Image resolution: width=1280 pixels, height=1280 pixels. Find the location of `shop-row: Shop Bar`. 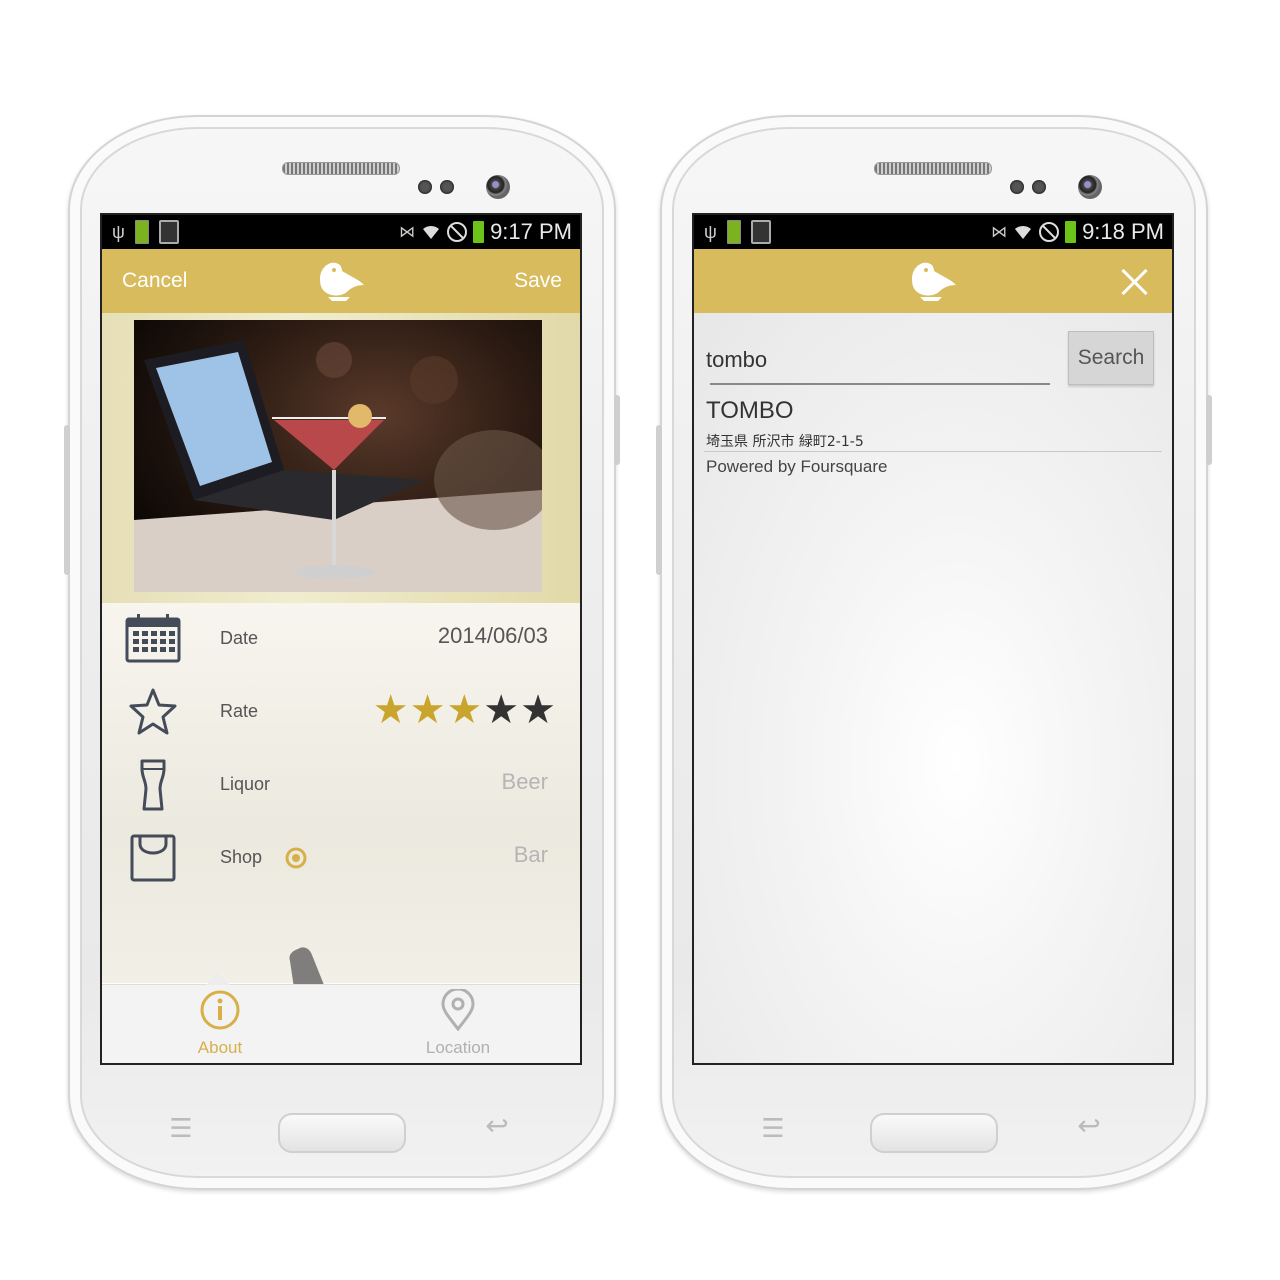

shop-row: Shop Bar is located at coordinates (341, 858).